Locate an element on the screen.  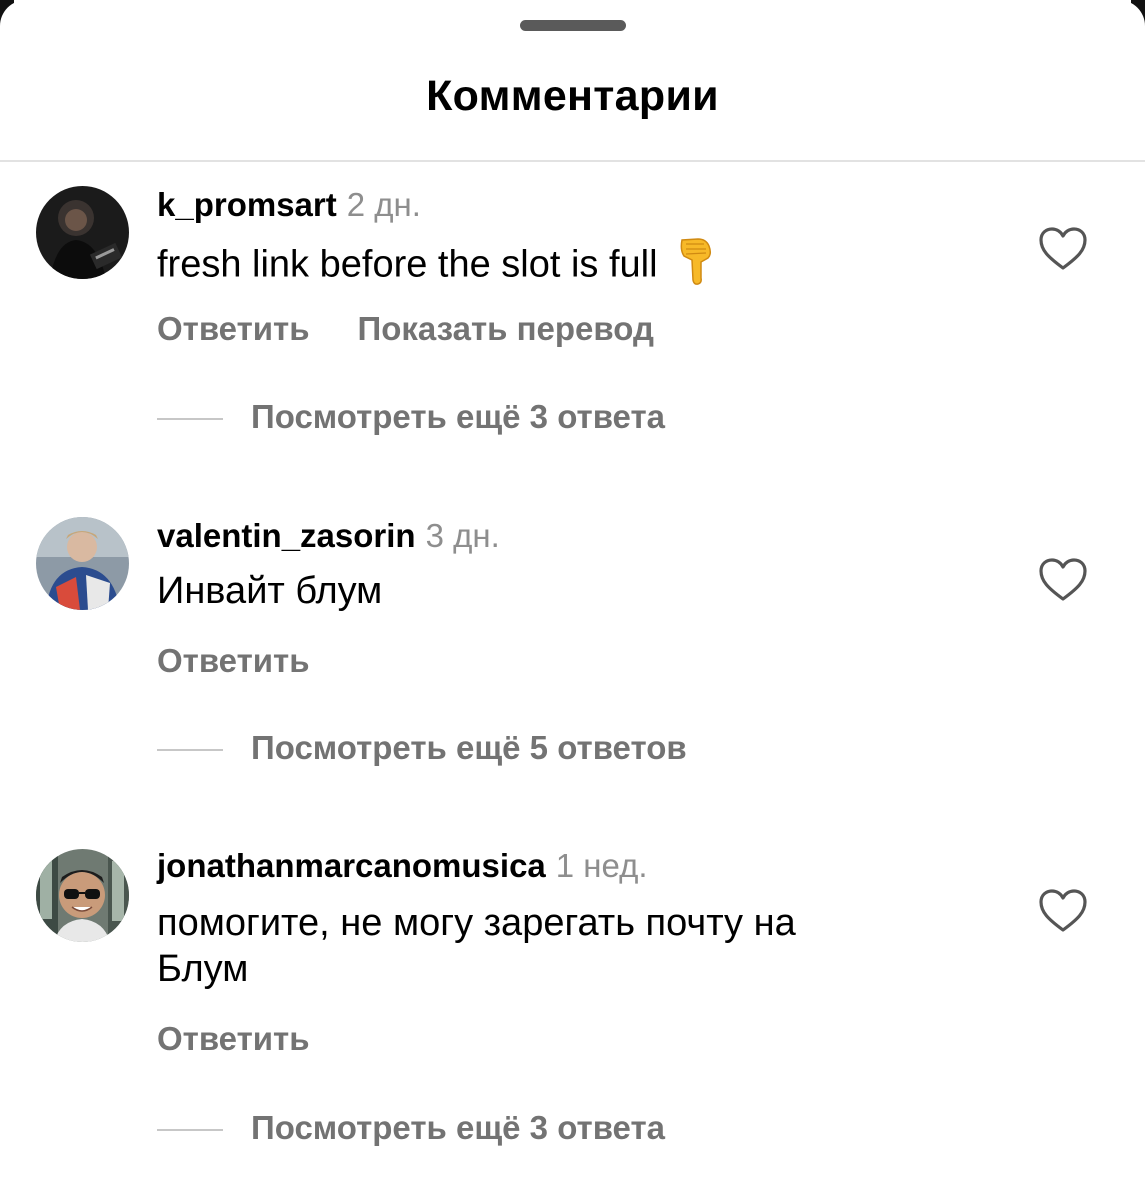
backhand-index-pointing-down-icon is located at coordinates (695, 266).